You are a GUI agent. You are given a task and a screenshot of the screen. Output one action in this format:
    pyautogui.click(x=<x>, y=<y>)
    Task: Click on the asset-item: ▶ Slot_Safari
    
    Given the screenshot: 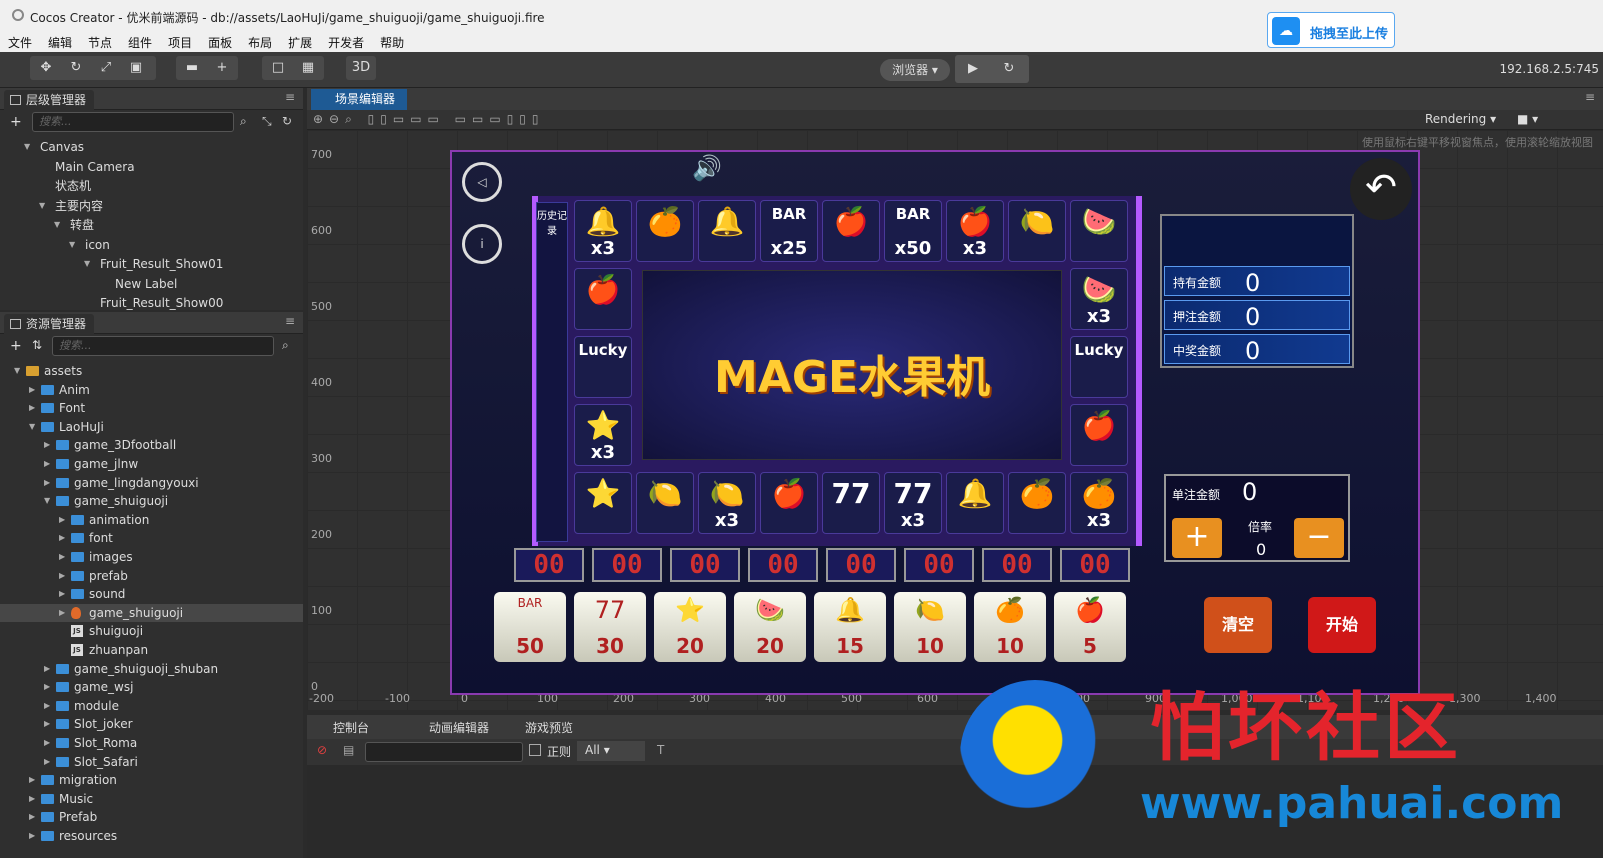 What is the action you would take?
    pyautogui.click(x=151, y=762)
    